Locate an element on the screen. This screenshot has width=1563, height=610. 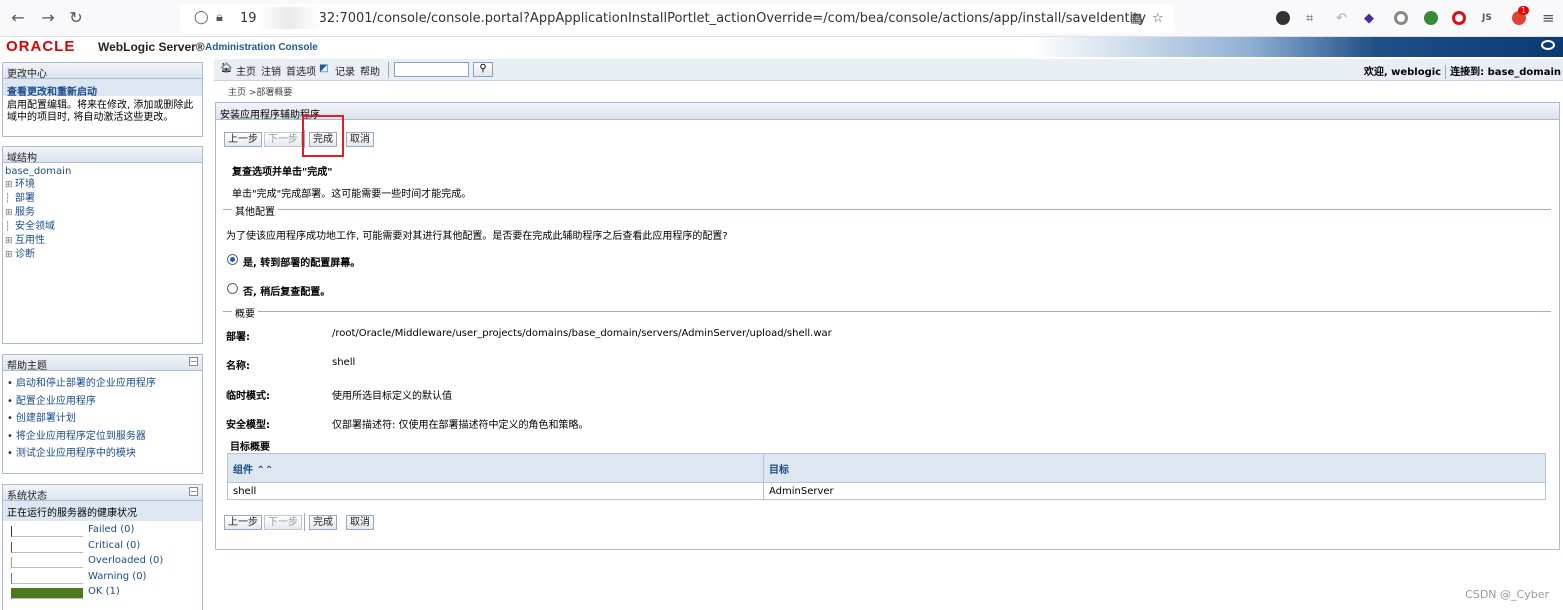
help-topic-link: • 测试企业应用程序中的模块 is located at coordinates (102, 454).